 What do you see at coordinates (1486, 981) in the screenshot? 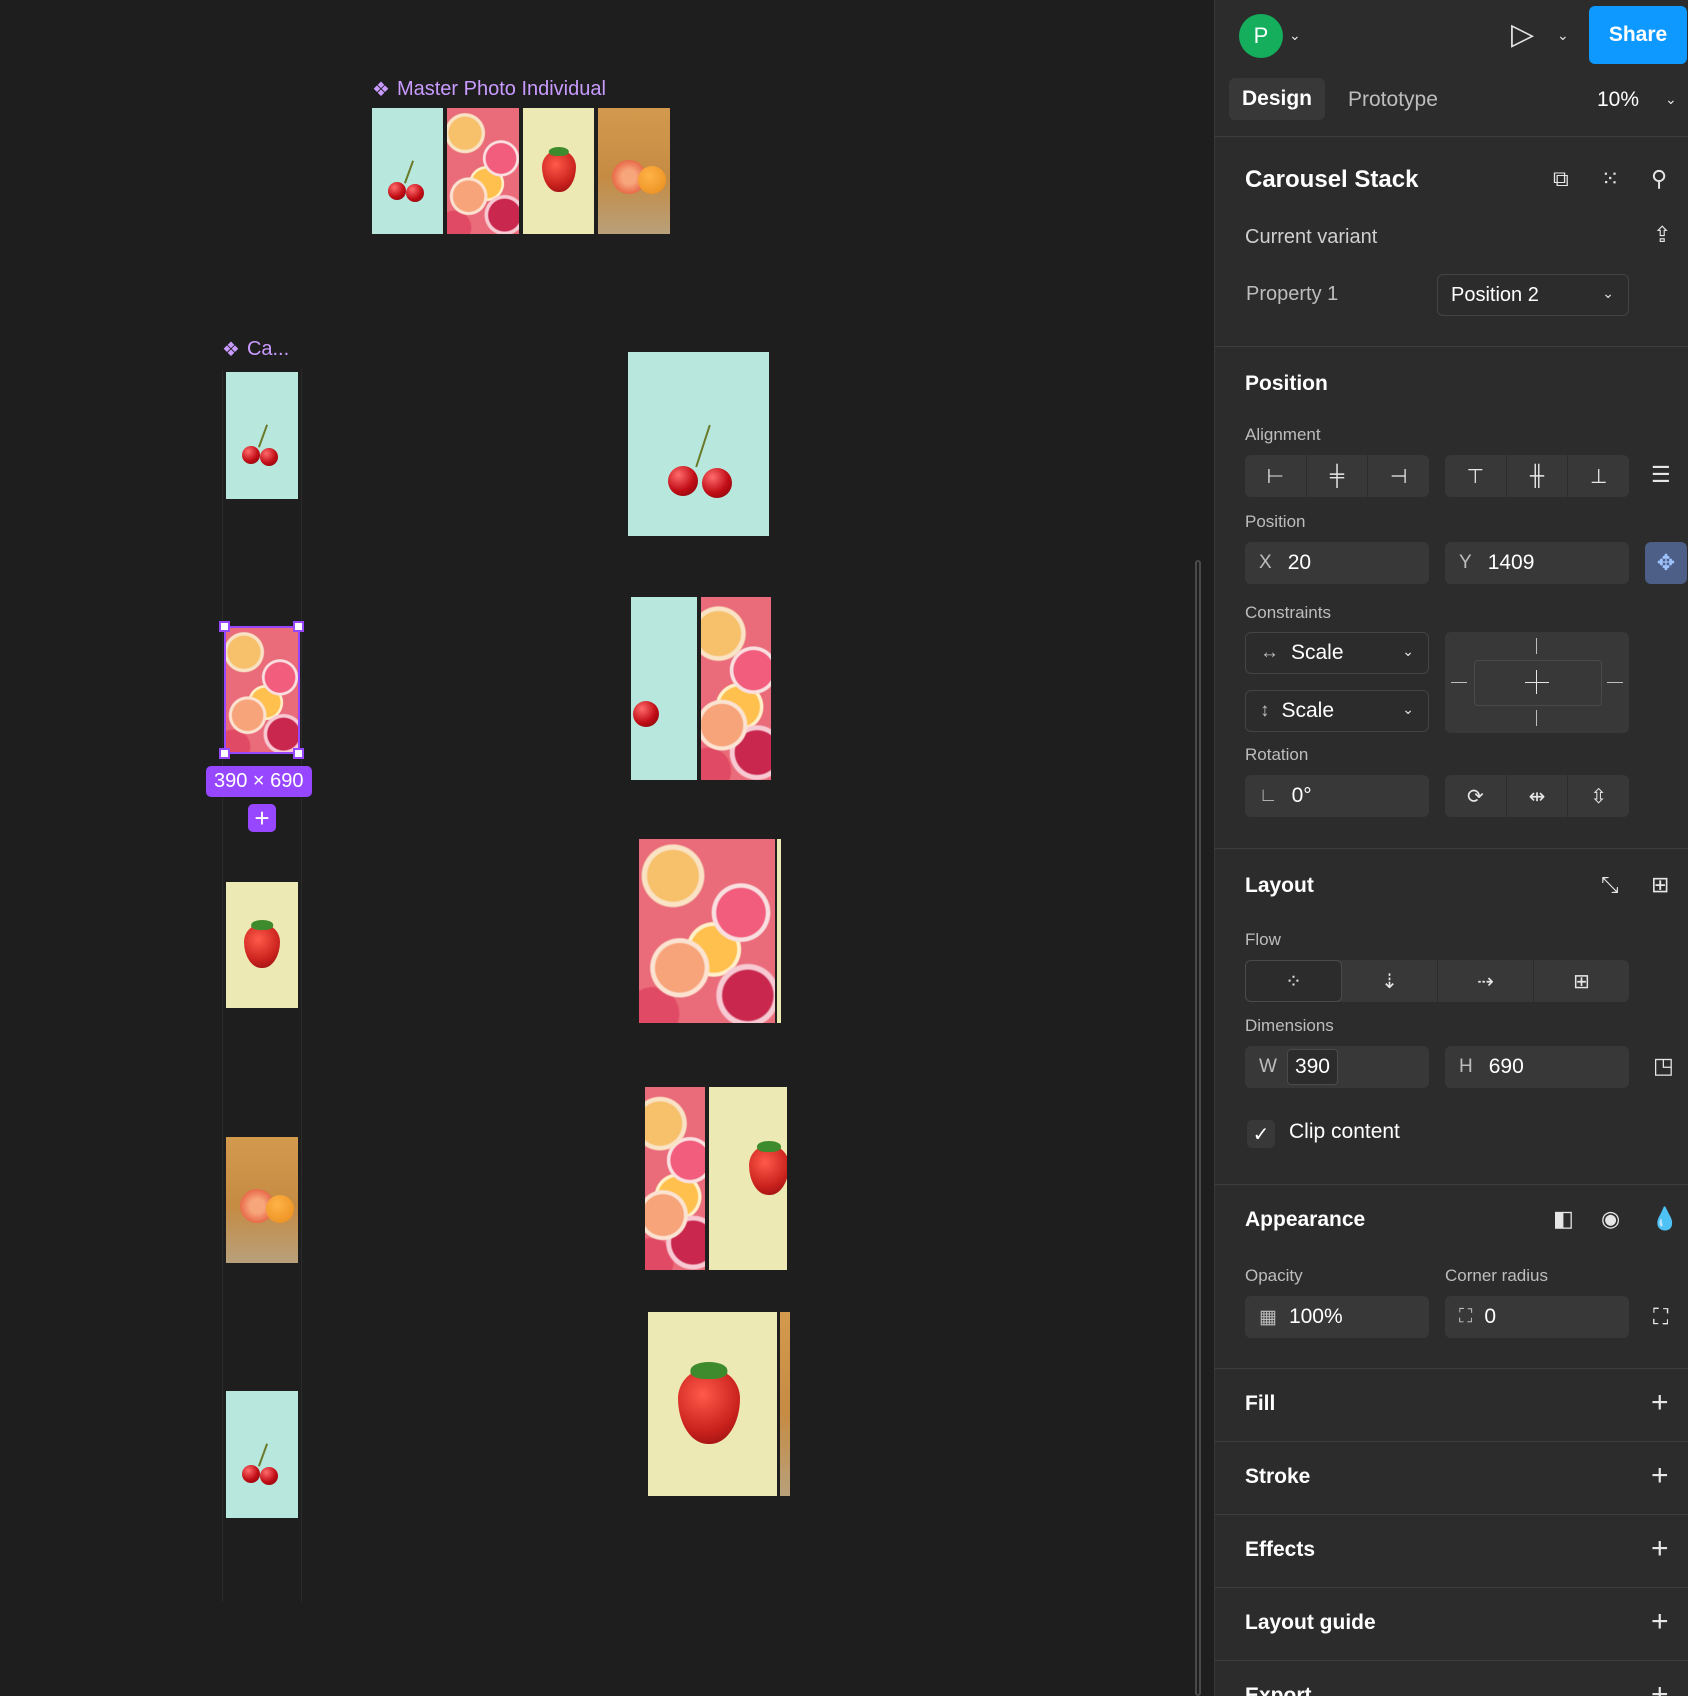
I see `horizontal-flow-icon: ⇢` at bounding box center [1486, 981].